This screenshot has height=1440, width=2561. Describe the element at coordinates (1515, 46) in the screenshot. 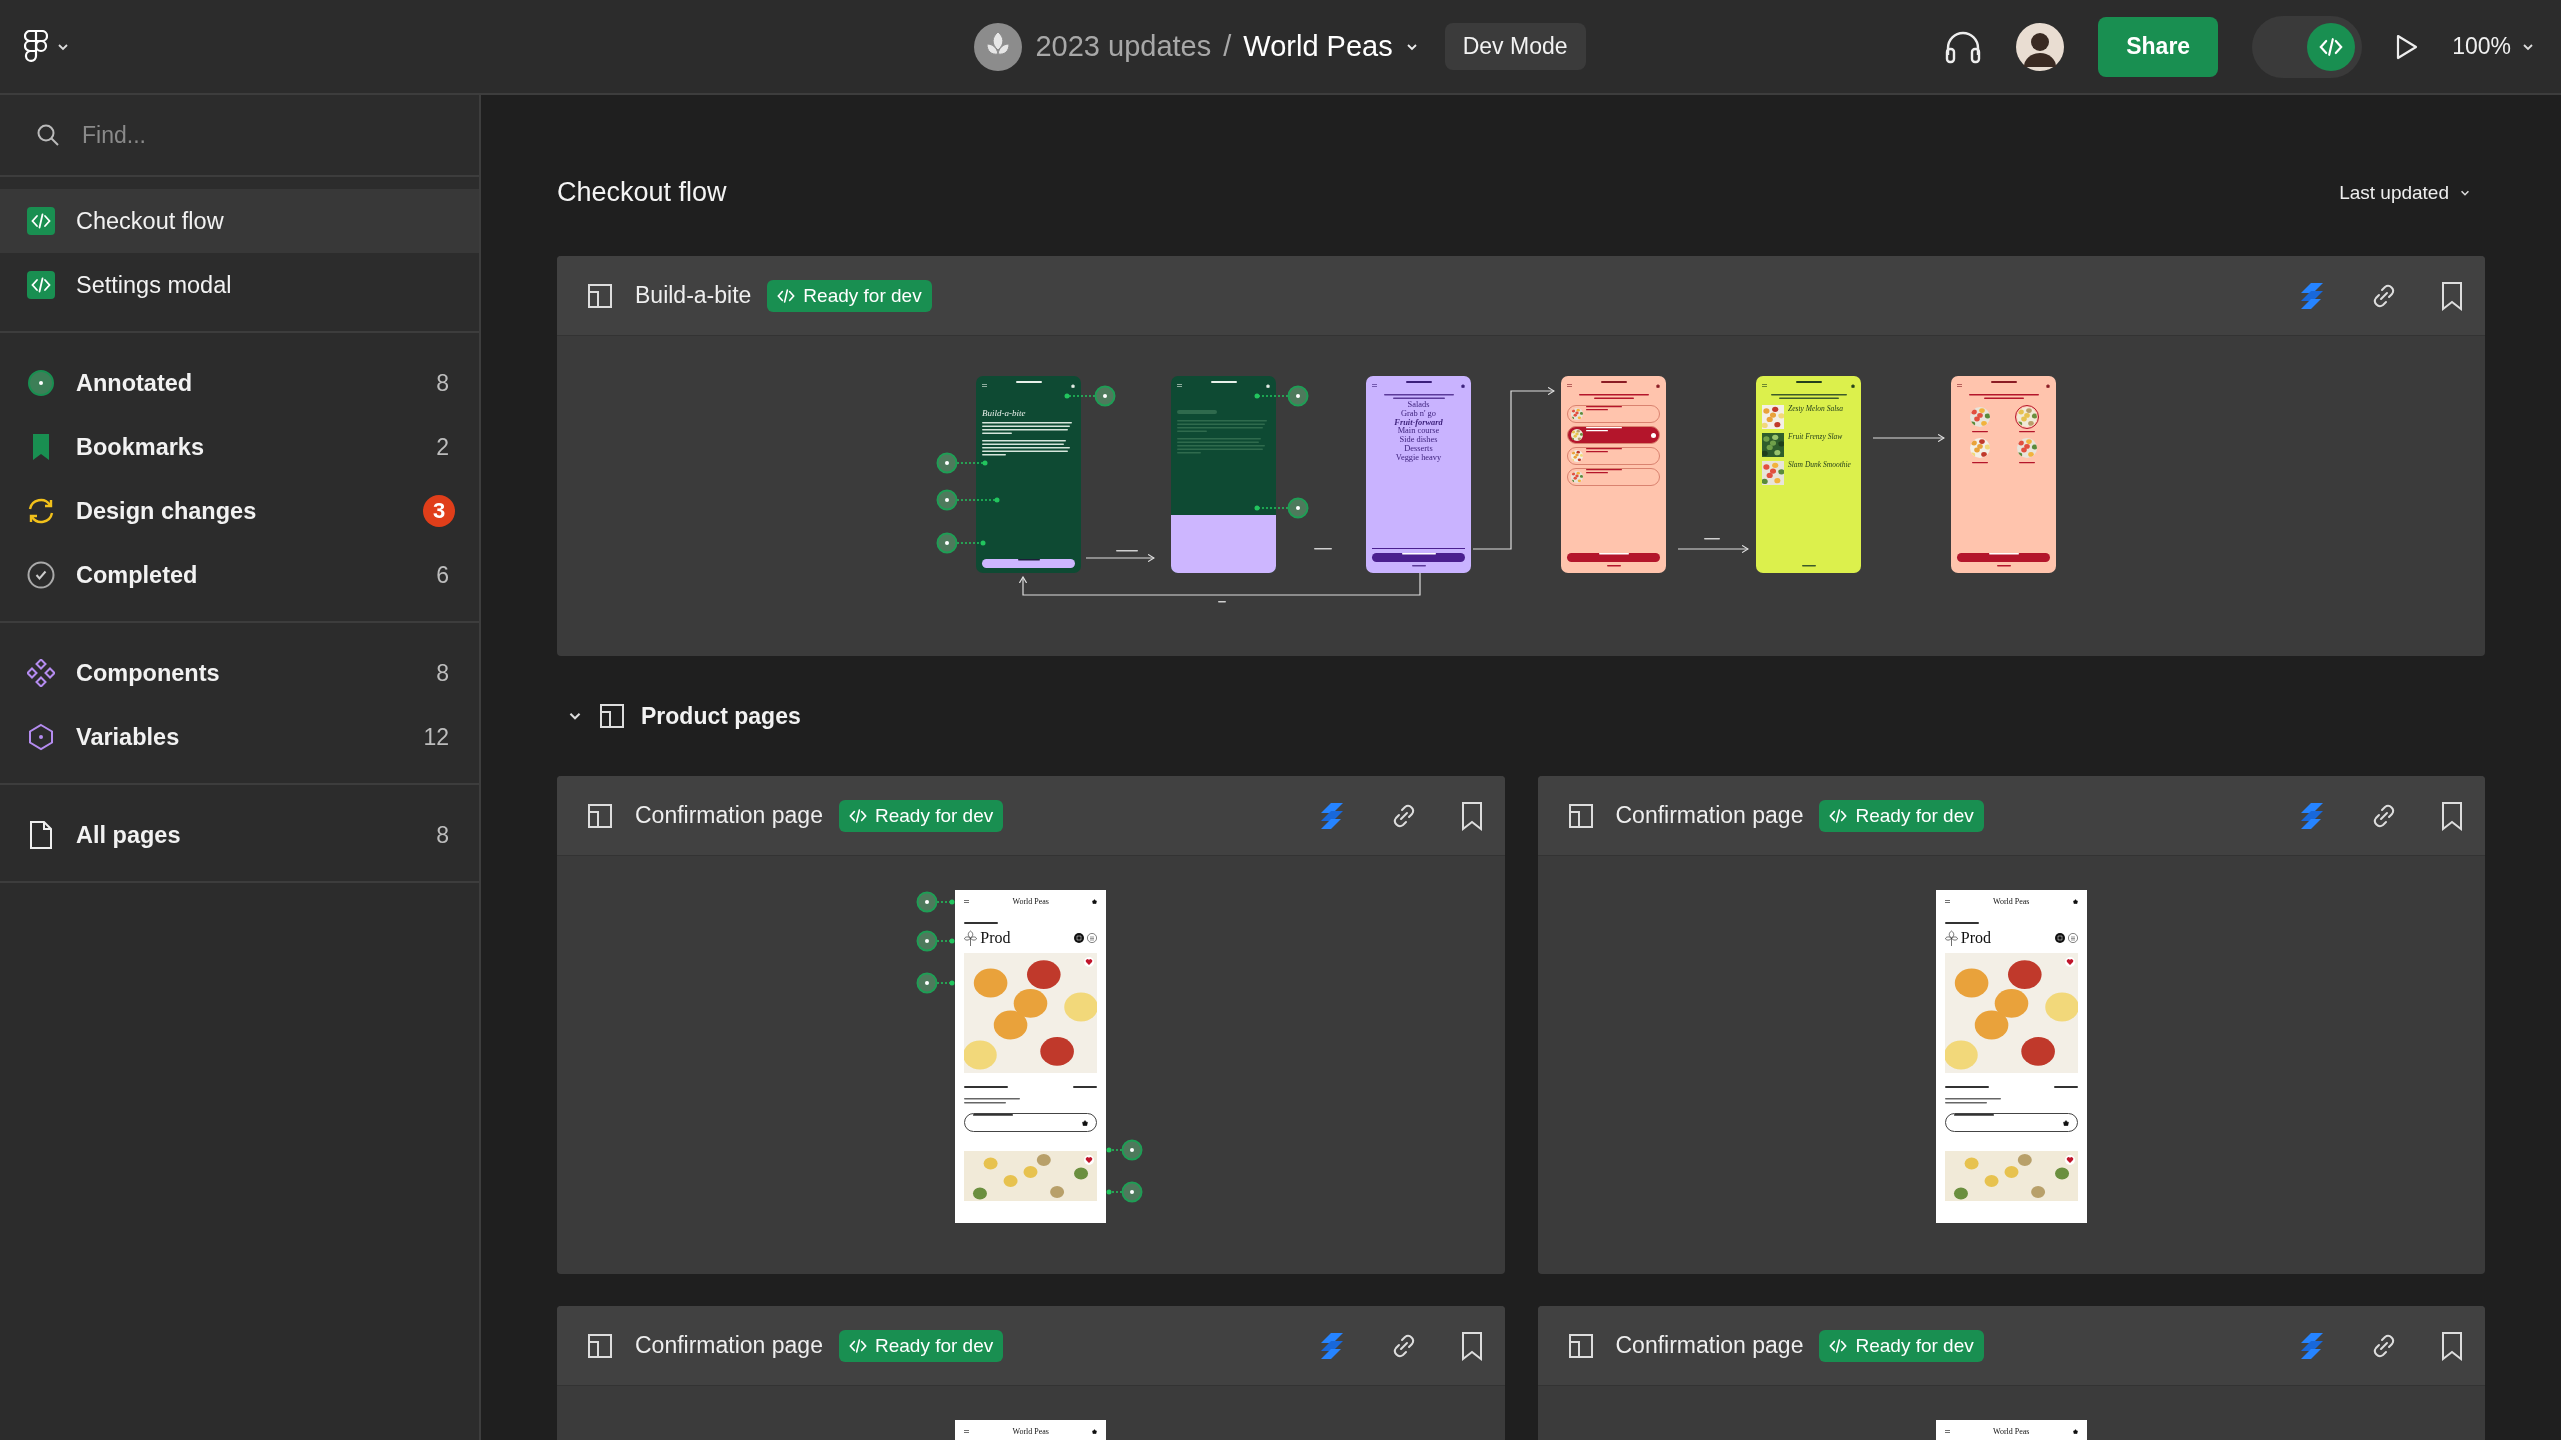

I see `mode-badge: Dev Mode` at that location.